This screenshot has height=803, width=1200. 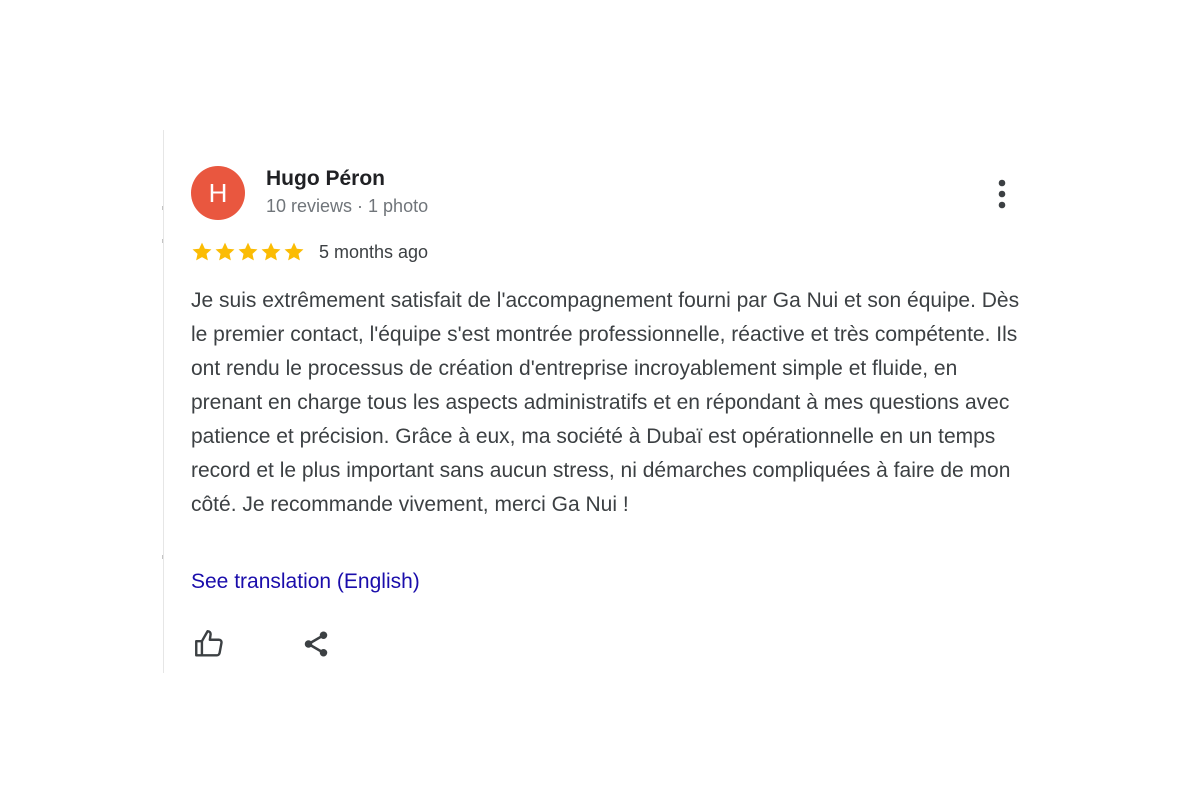 What do you see at coordinates (325, 179) in the screenshot?
I see `reviewer-name: Hugo Péron` at bounding box center [325, 179].